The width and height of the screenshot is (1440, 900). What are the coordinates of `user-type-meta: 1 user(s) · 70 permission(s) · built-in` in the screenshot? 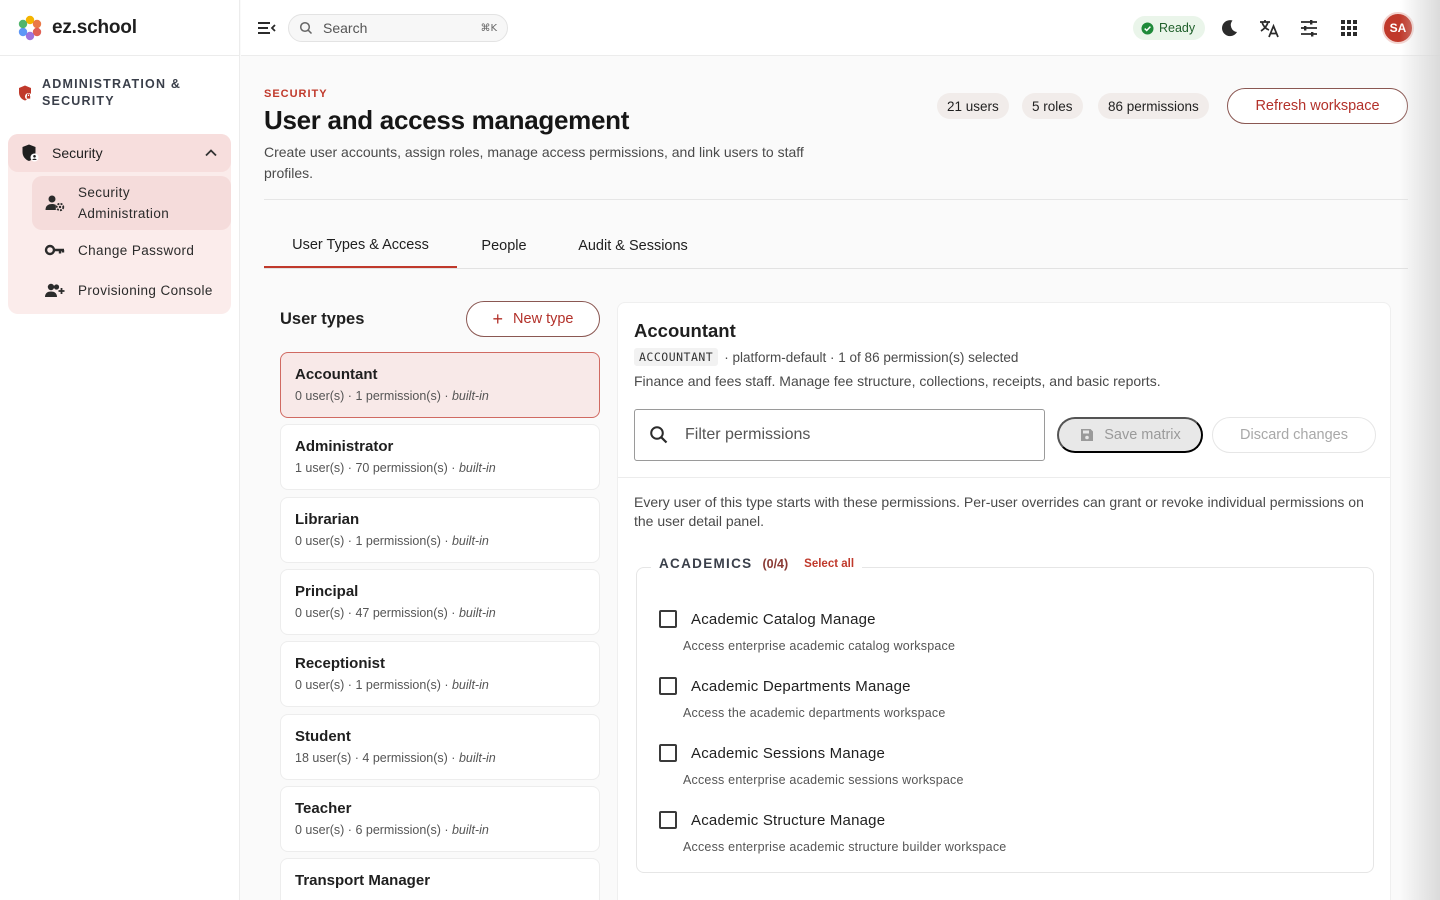 It's located at (395, 468).